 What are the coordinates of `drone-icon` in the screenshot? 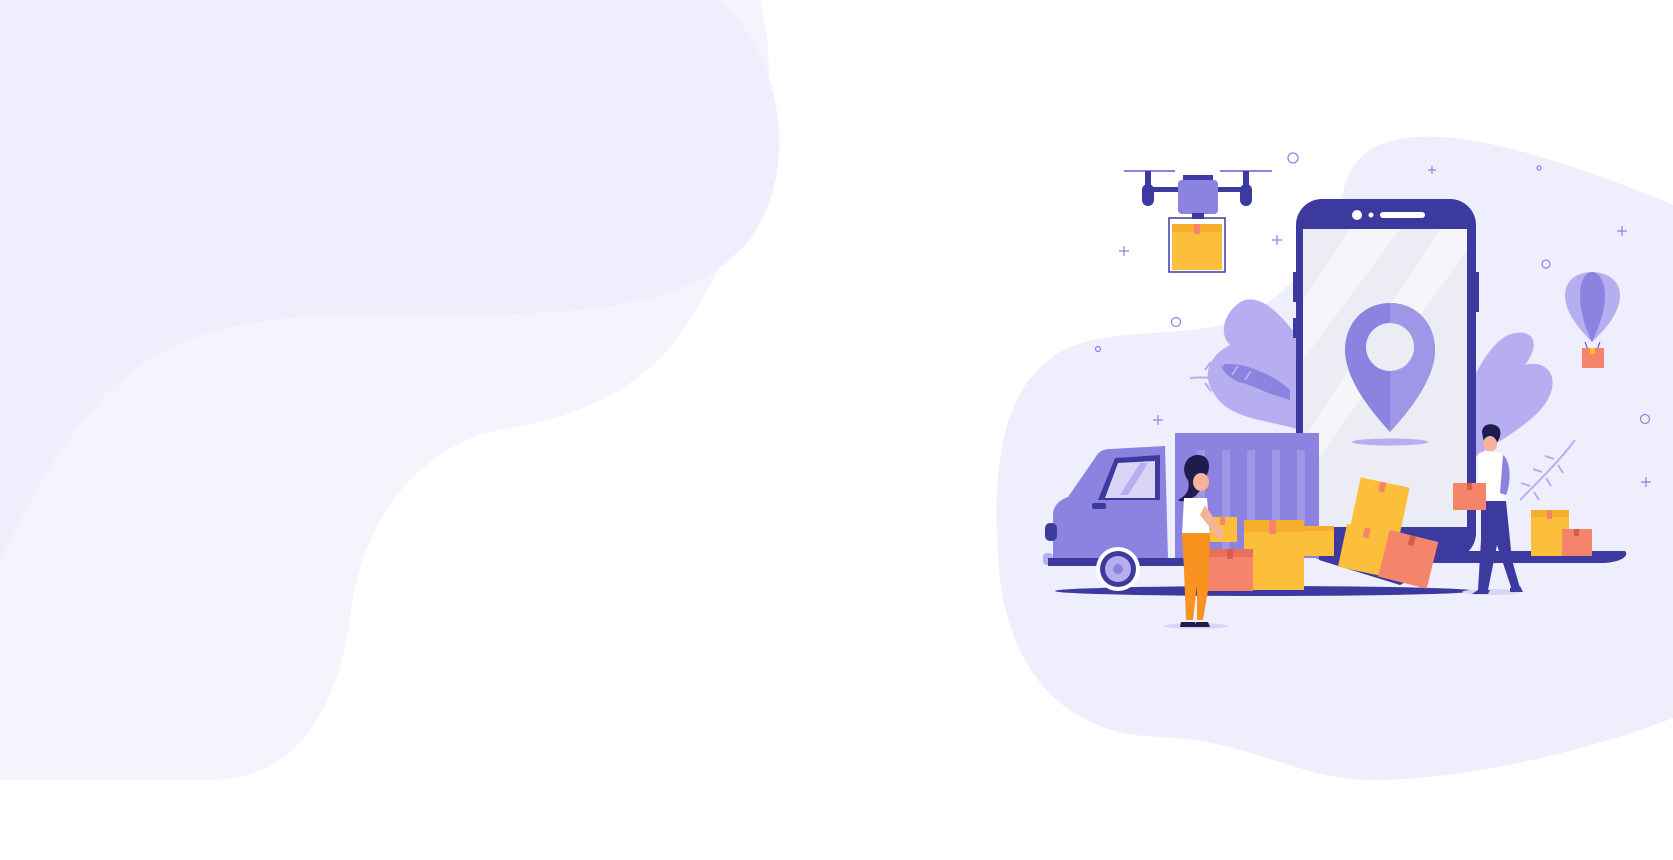 It's located at (1198, 194).